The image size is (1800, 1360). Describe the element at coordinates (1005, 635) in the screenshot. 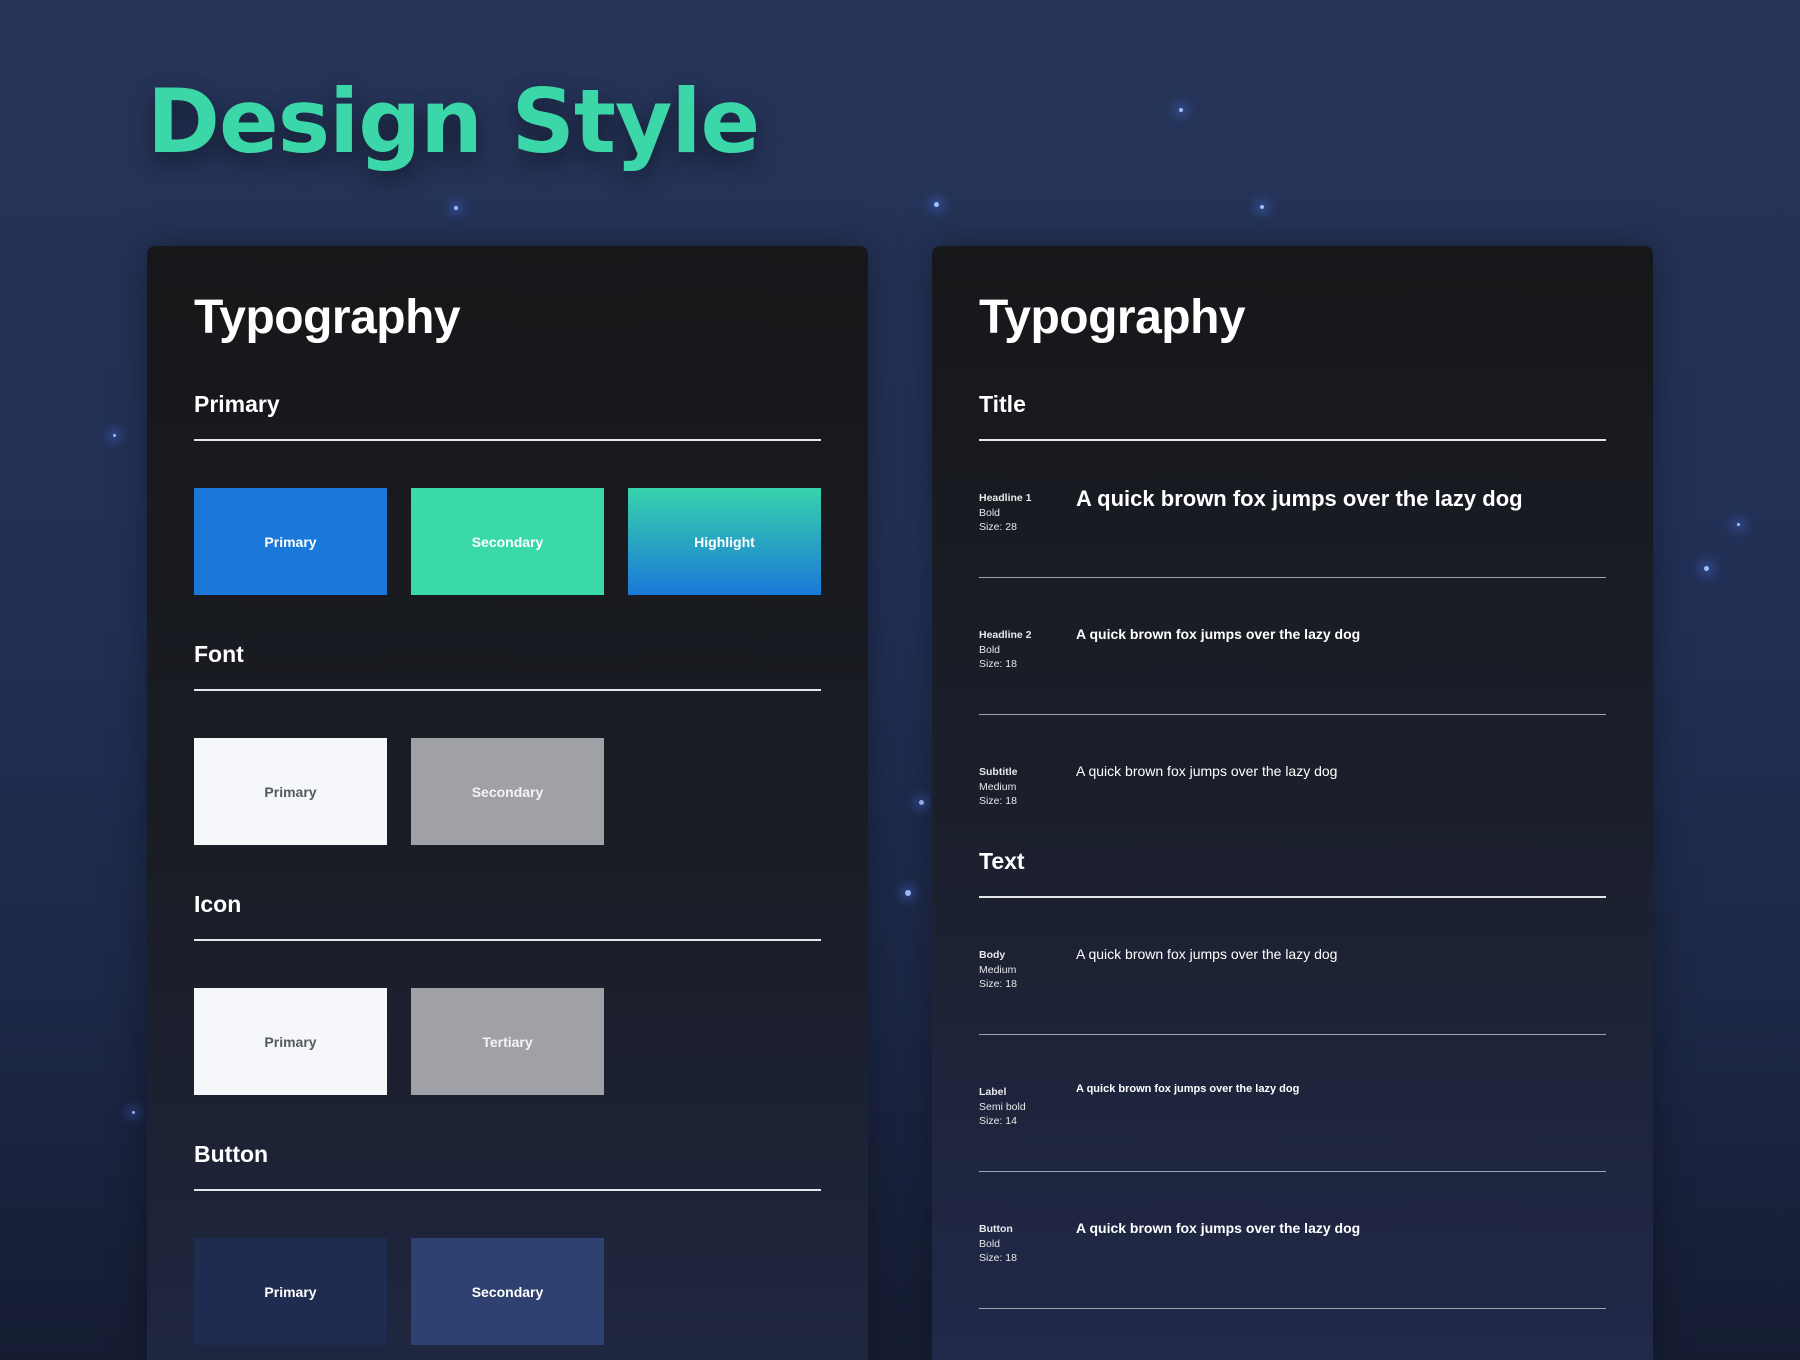

I see `style-name: Headline 2` at that location.